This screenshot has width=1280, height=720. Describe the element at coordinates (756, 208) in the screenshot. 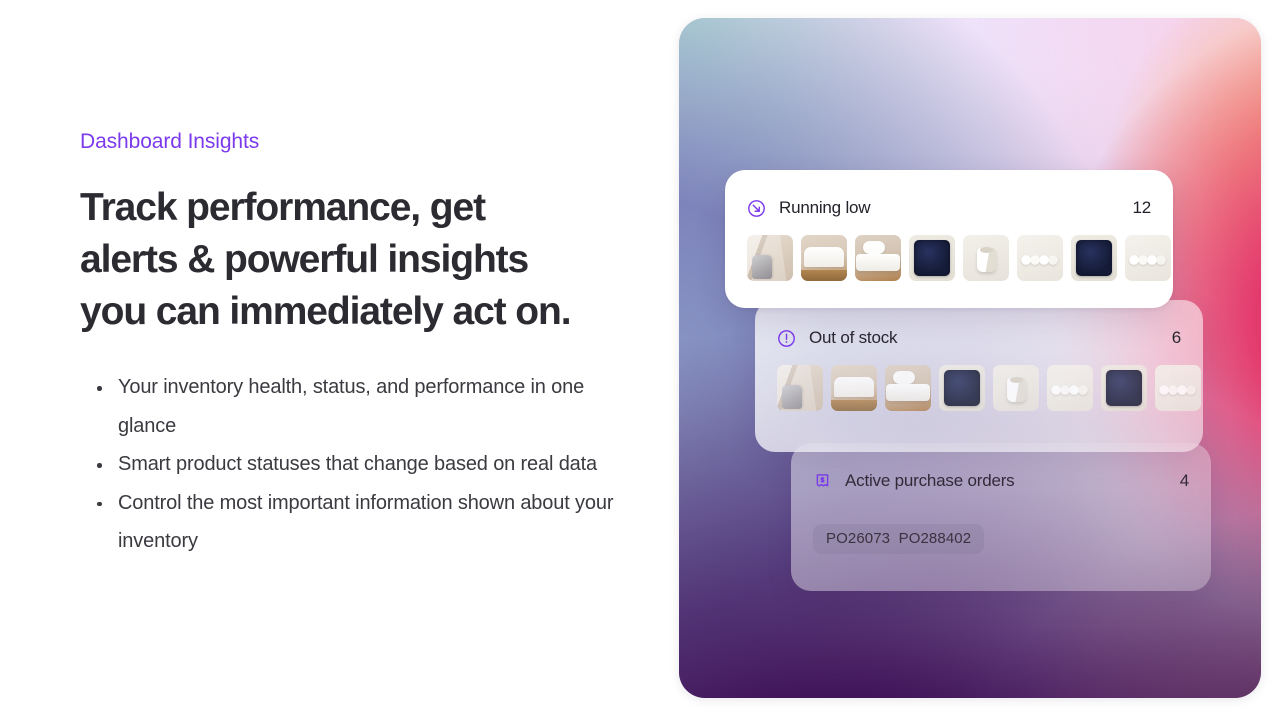

I see `arrow-down-right-circle-icon` at that location.